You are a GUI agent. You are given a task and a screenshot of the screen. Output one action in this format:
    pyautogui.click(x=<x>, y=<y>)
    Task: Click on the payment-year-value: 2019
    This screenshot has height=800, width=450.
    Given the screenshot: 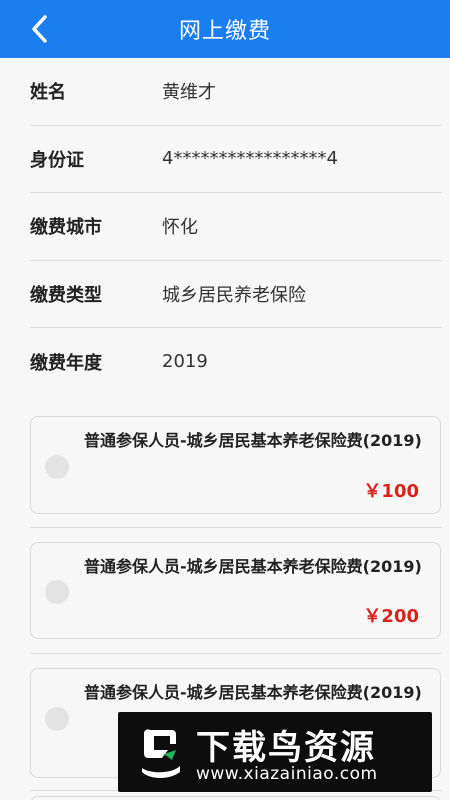 What is the action you would take?
    pyautogui.click(x=185, y=362)
    